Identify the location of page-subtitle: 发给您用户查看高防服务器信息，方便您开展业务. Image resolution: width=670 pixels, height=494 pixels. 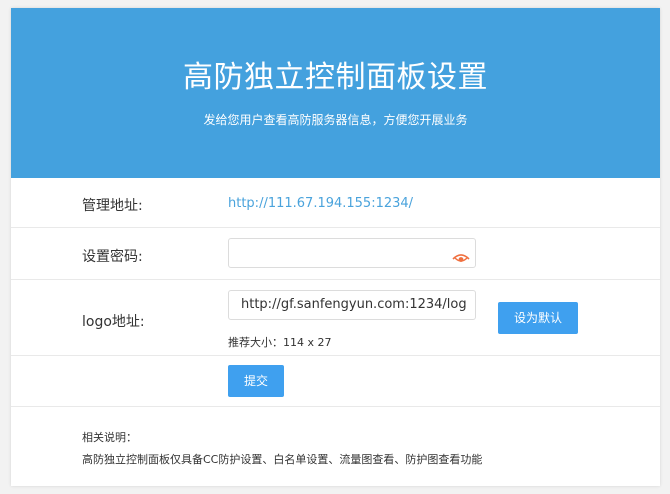
(335, 120).